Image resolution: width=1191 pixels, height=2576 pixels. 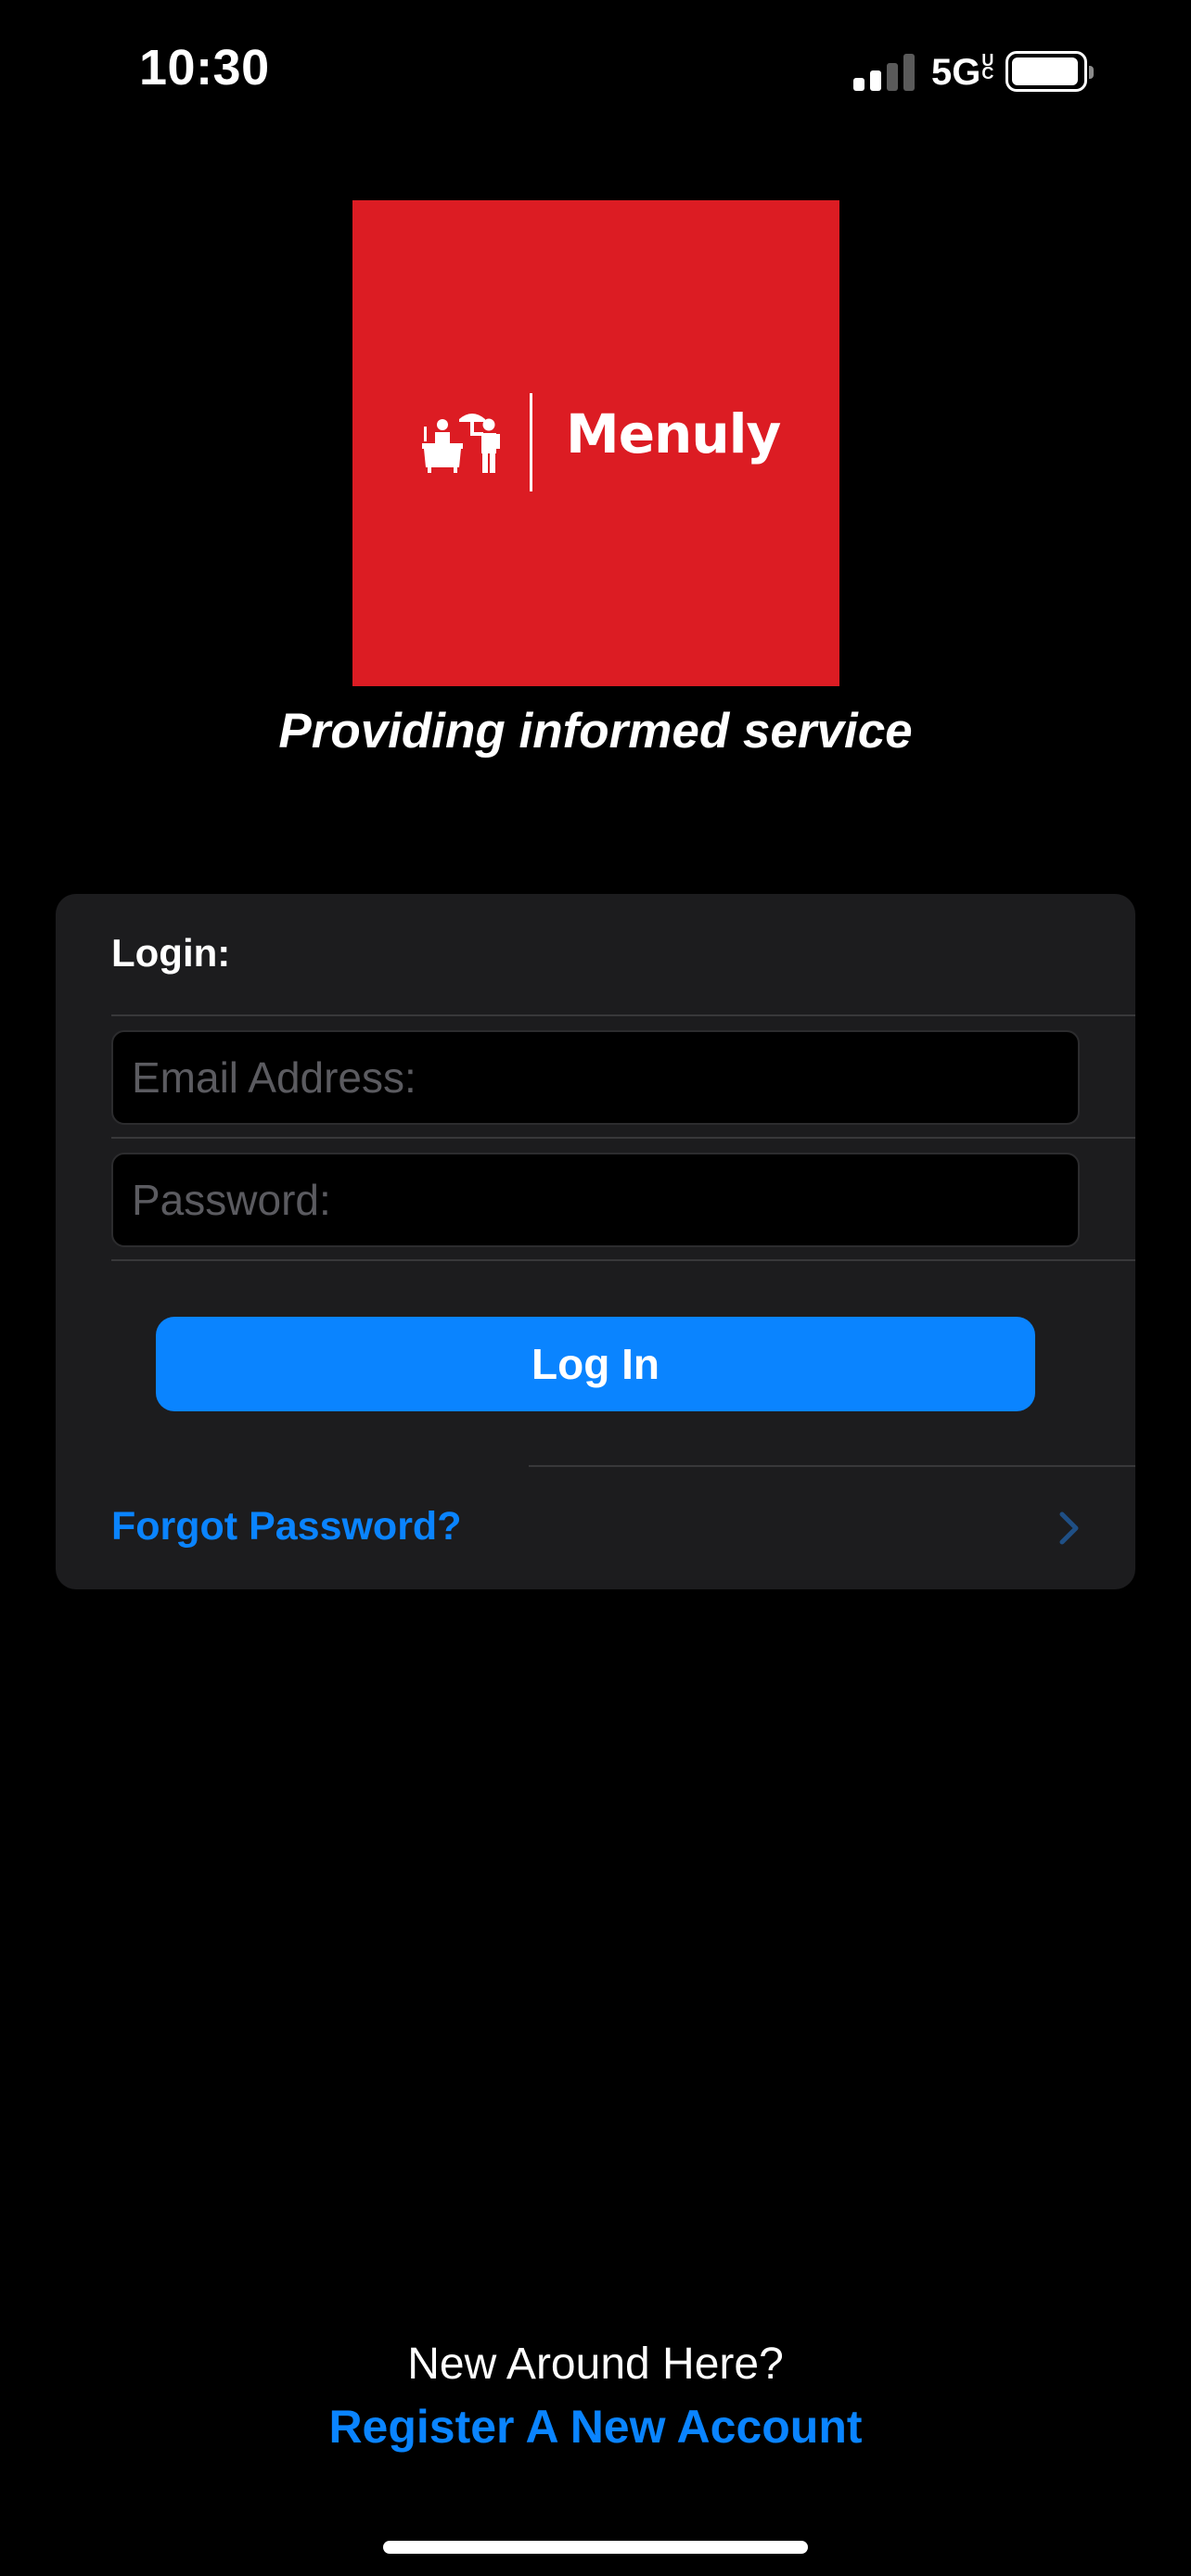 I want to click on login-button: Log In, so click(x=595, y=1364).